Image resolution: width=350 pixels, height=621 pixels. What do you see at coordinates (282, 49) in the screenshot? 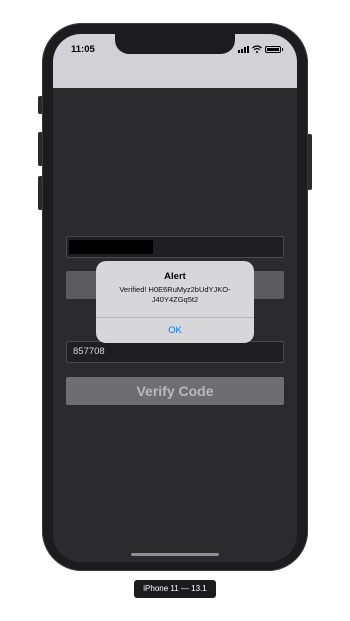
I see `battery-tip` at bounding box center [282, 49].